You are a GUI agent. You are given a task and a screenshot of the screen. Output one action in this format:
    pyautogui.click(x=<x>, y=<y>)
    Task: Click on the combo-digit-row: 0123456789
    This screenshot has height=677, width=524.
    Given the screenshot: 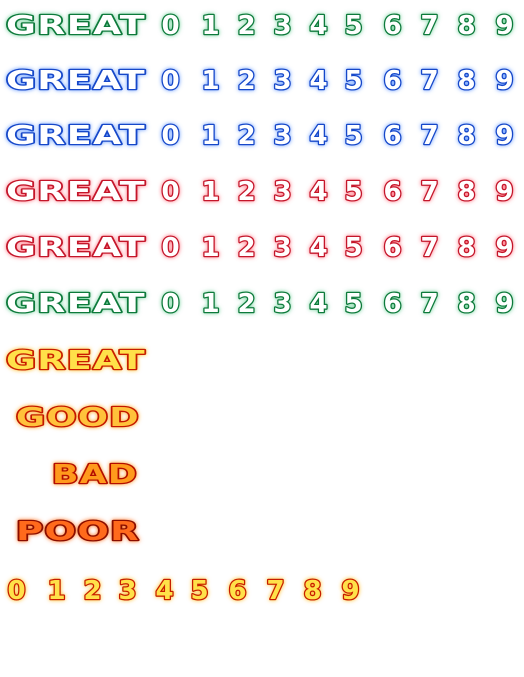 What is the action you would take?
    pyautogui.click(x=262, y=591)
    